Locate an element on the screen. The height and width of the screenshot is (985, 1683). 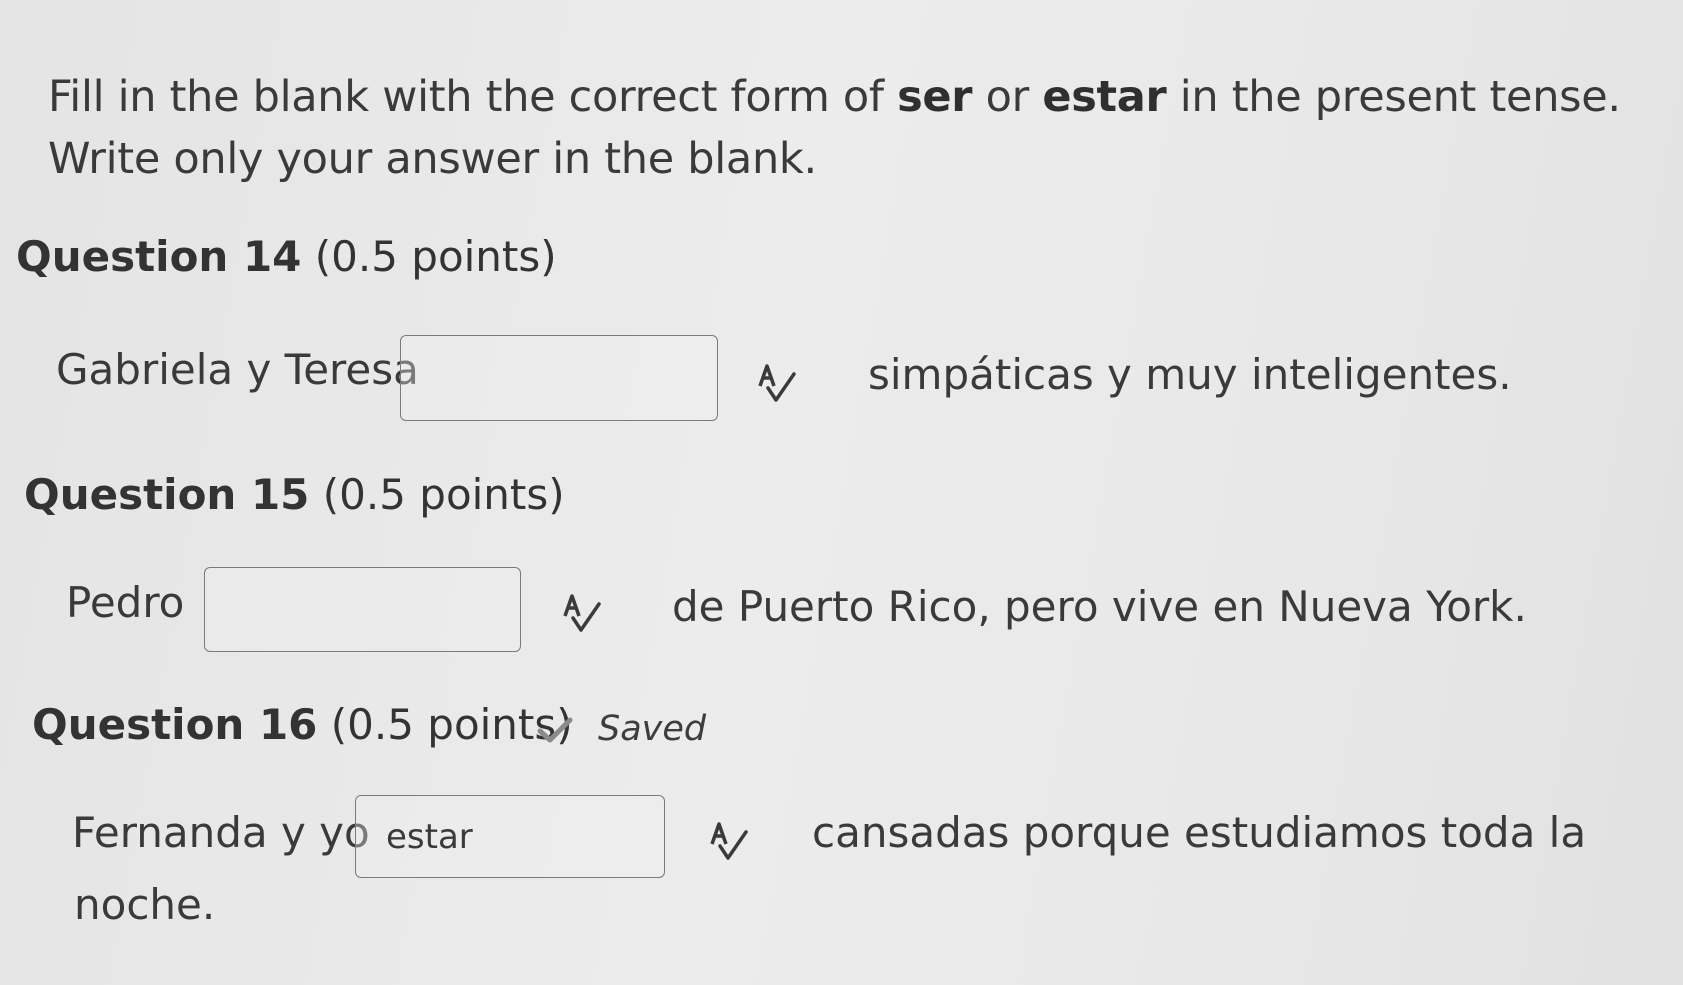
question-number: Question 14 is located at coordinates (159, 256).